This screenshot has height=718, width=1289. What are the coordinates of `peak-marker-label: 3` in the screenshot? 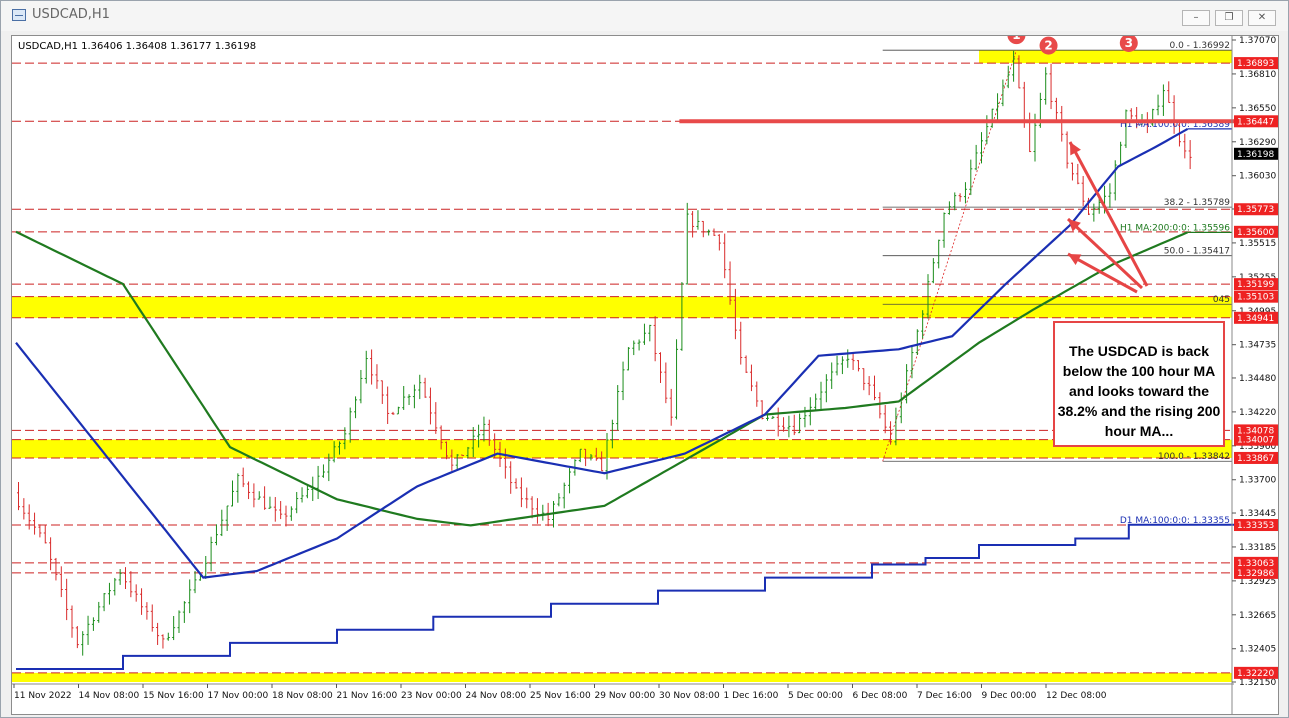 It's located at (1129, 43).